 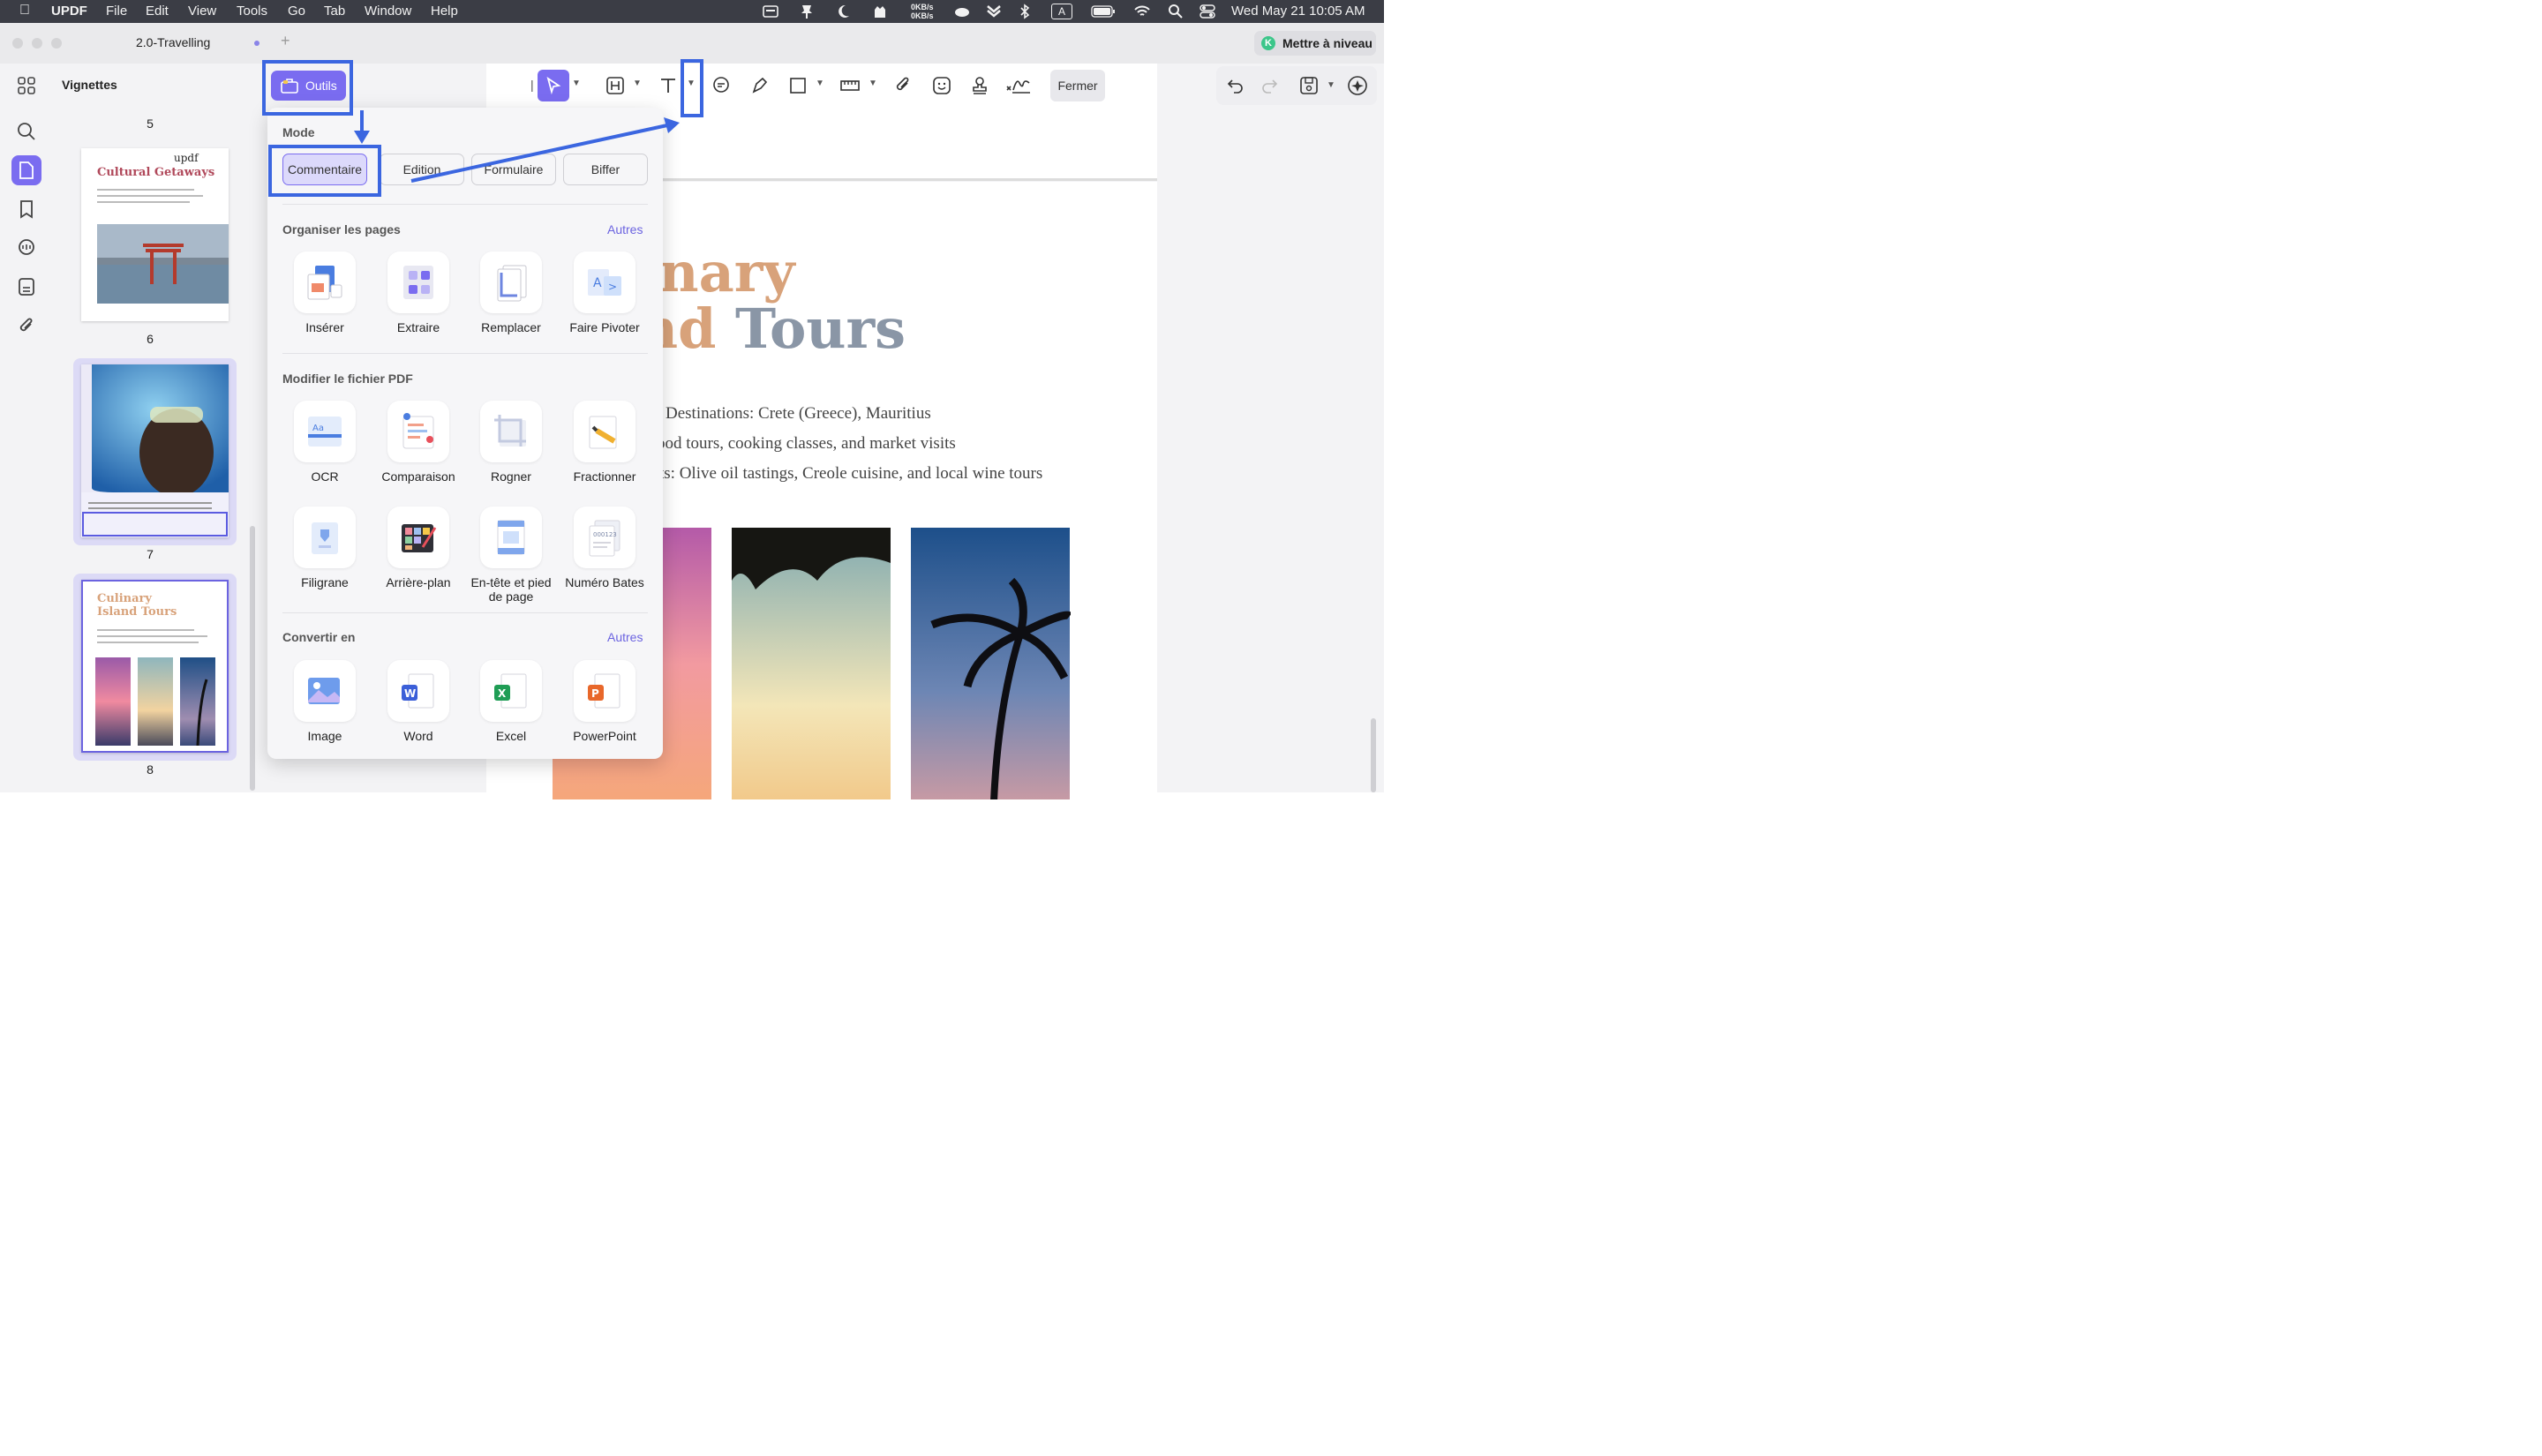 I want to click on bookmarks-button, so click(x=26, y=209).